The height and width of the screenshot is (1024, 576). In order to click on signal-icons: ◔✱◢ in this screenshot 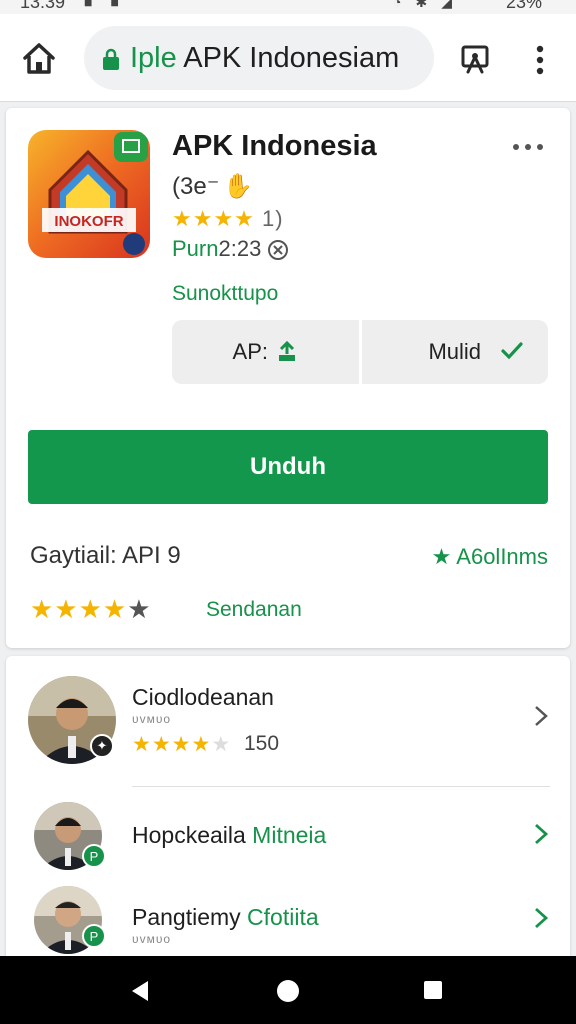, I will do `click(429, 5)`.